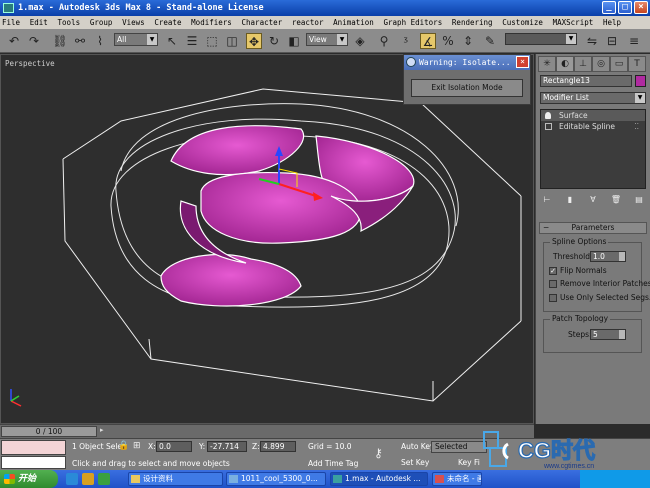 The image size is (650, 488). Describe the element at coordinates (467, 88) in the screenshot. I see `exit-isolation-mode-button: Exit Isolation Mode` at that location.